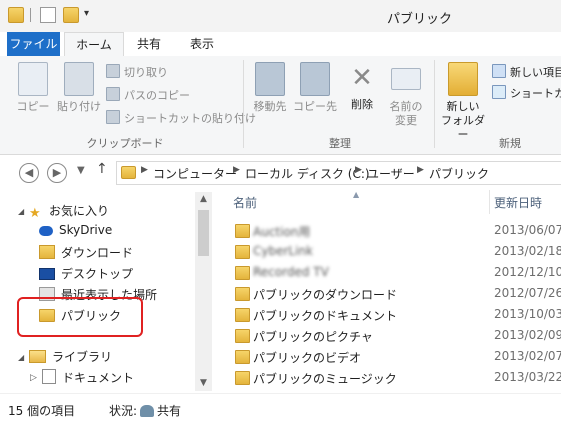  Describe the element at coordinates (489, 202) in the screenshot. I see `column-divider` at that location.